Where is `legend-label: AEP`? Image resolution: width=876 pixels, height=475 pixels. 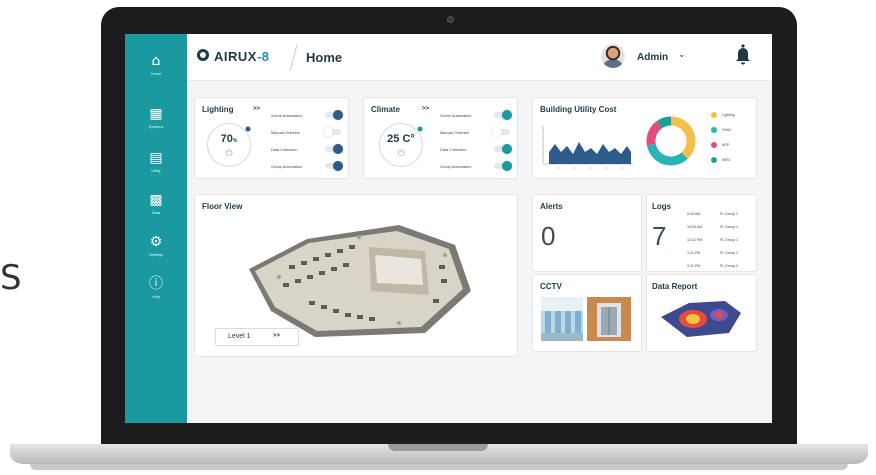 legend-label: AEP is located at coordinates (726, 145).